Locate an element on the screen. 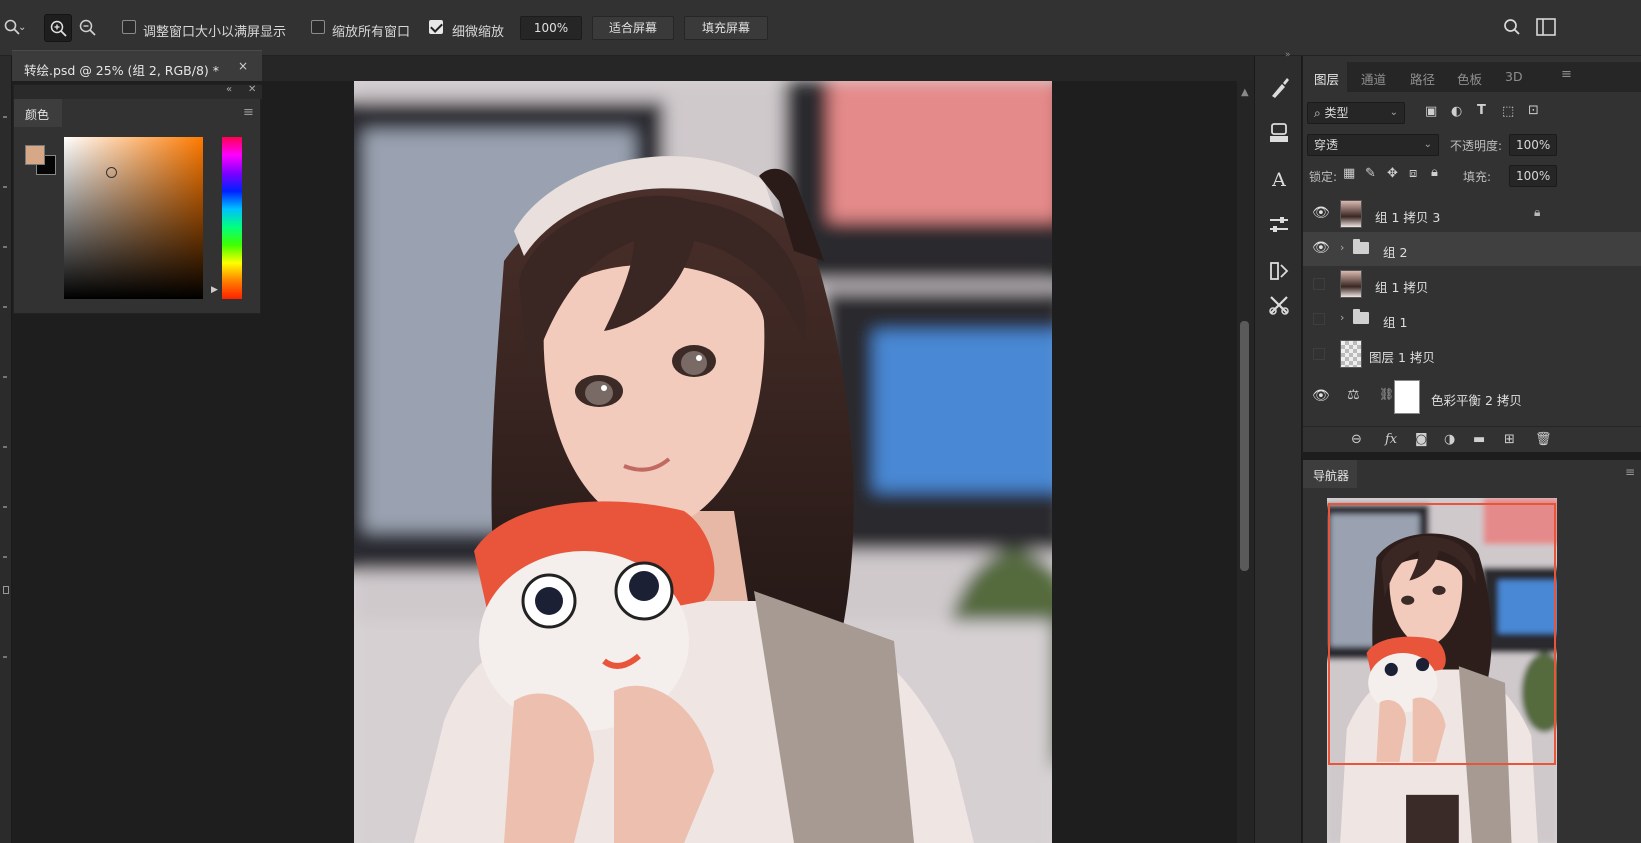  add-mask-icon: ◙ is located at coordinates (1421, 439).